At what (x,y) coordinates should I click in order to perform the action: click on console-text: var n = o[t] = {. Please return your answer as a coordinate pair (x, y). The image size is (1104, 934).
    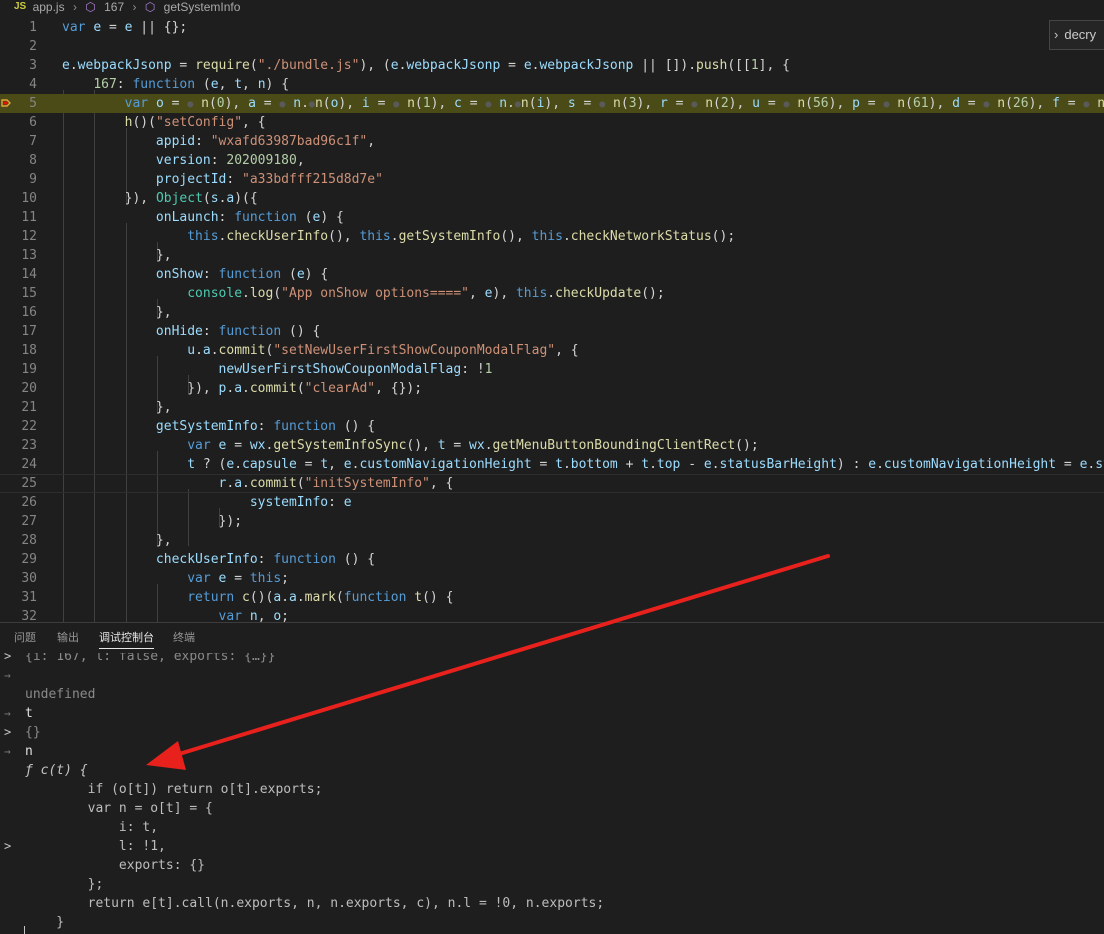
    Looking at the image, I should click on (119, 808).